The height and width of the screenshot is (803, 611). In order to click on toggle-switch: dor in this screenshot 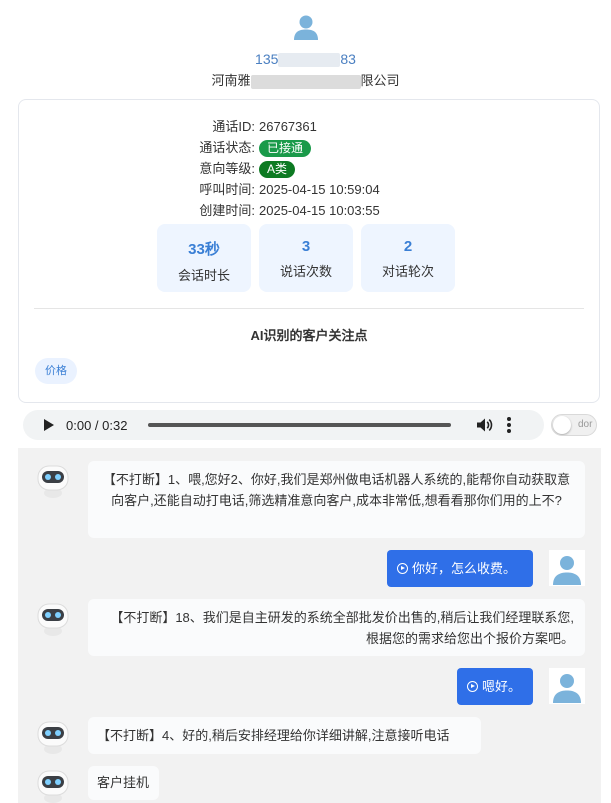, I will do `click(574, 425)`.